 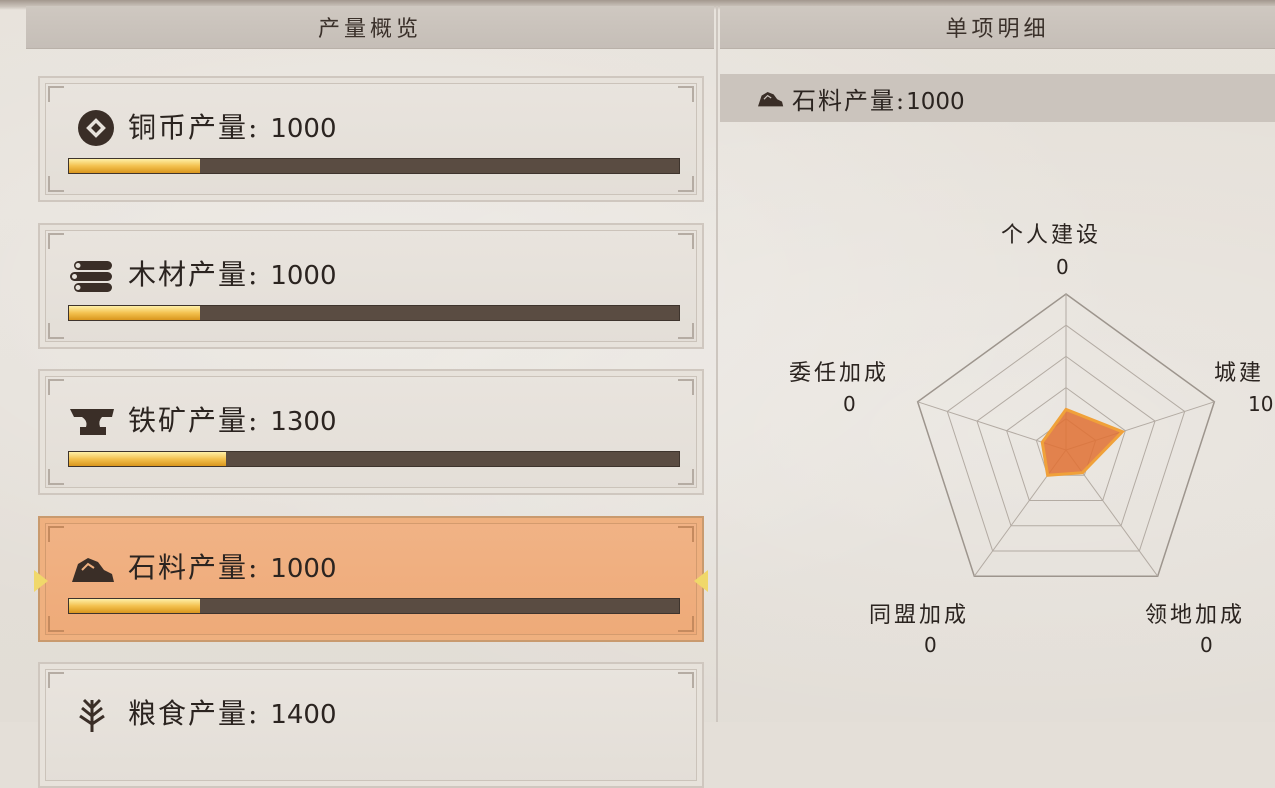 What do you see at coordinates (1261, 404) in the screenshot?
I see `radar-axis-value-city: 10` at bounding box center [1261, 404].